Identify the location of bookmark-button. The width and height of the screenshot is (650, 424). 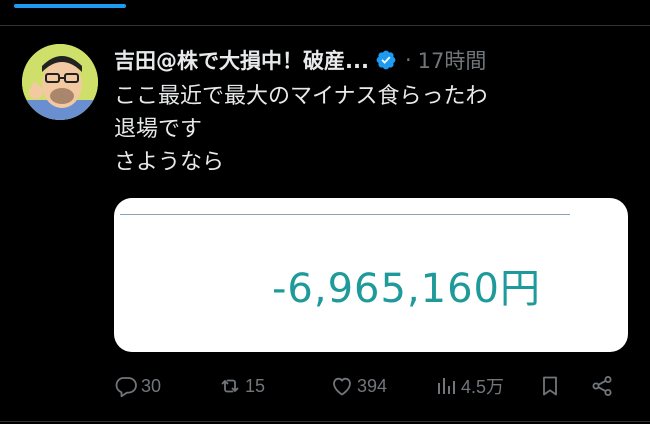
(550, 386).